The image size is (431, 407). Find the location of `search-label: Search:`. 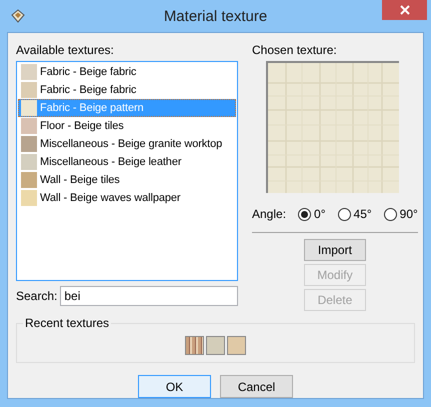

search-label: Search: is located at coordinates (37, 296).